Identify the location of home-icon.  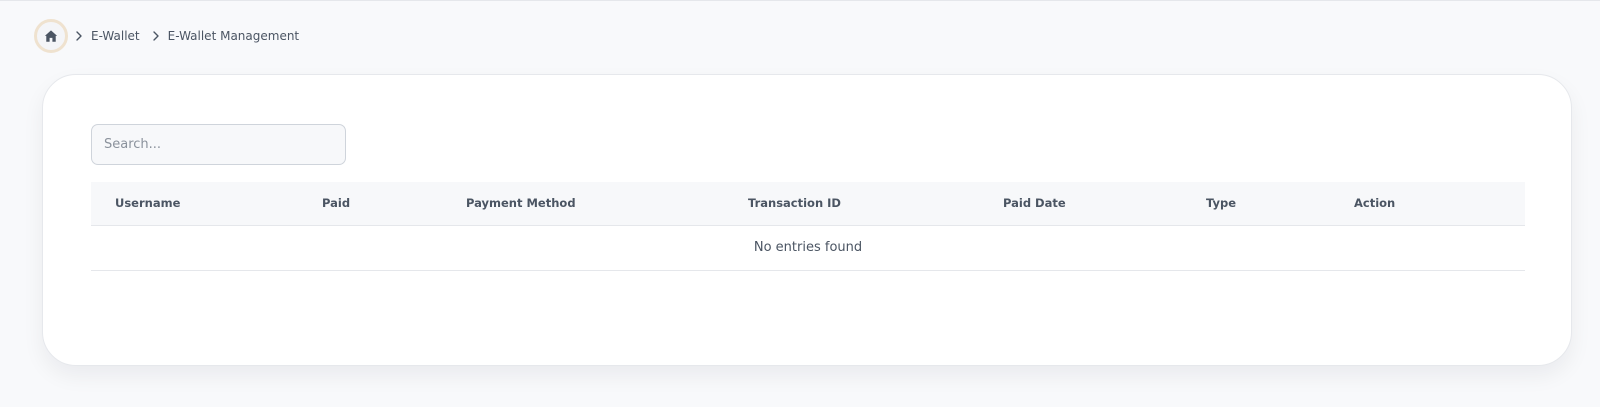
(51, 36).